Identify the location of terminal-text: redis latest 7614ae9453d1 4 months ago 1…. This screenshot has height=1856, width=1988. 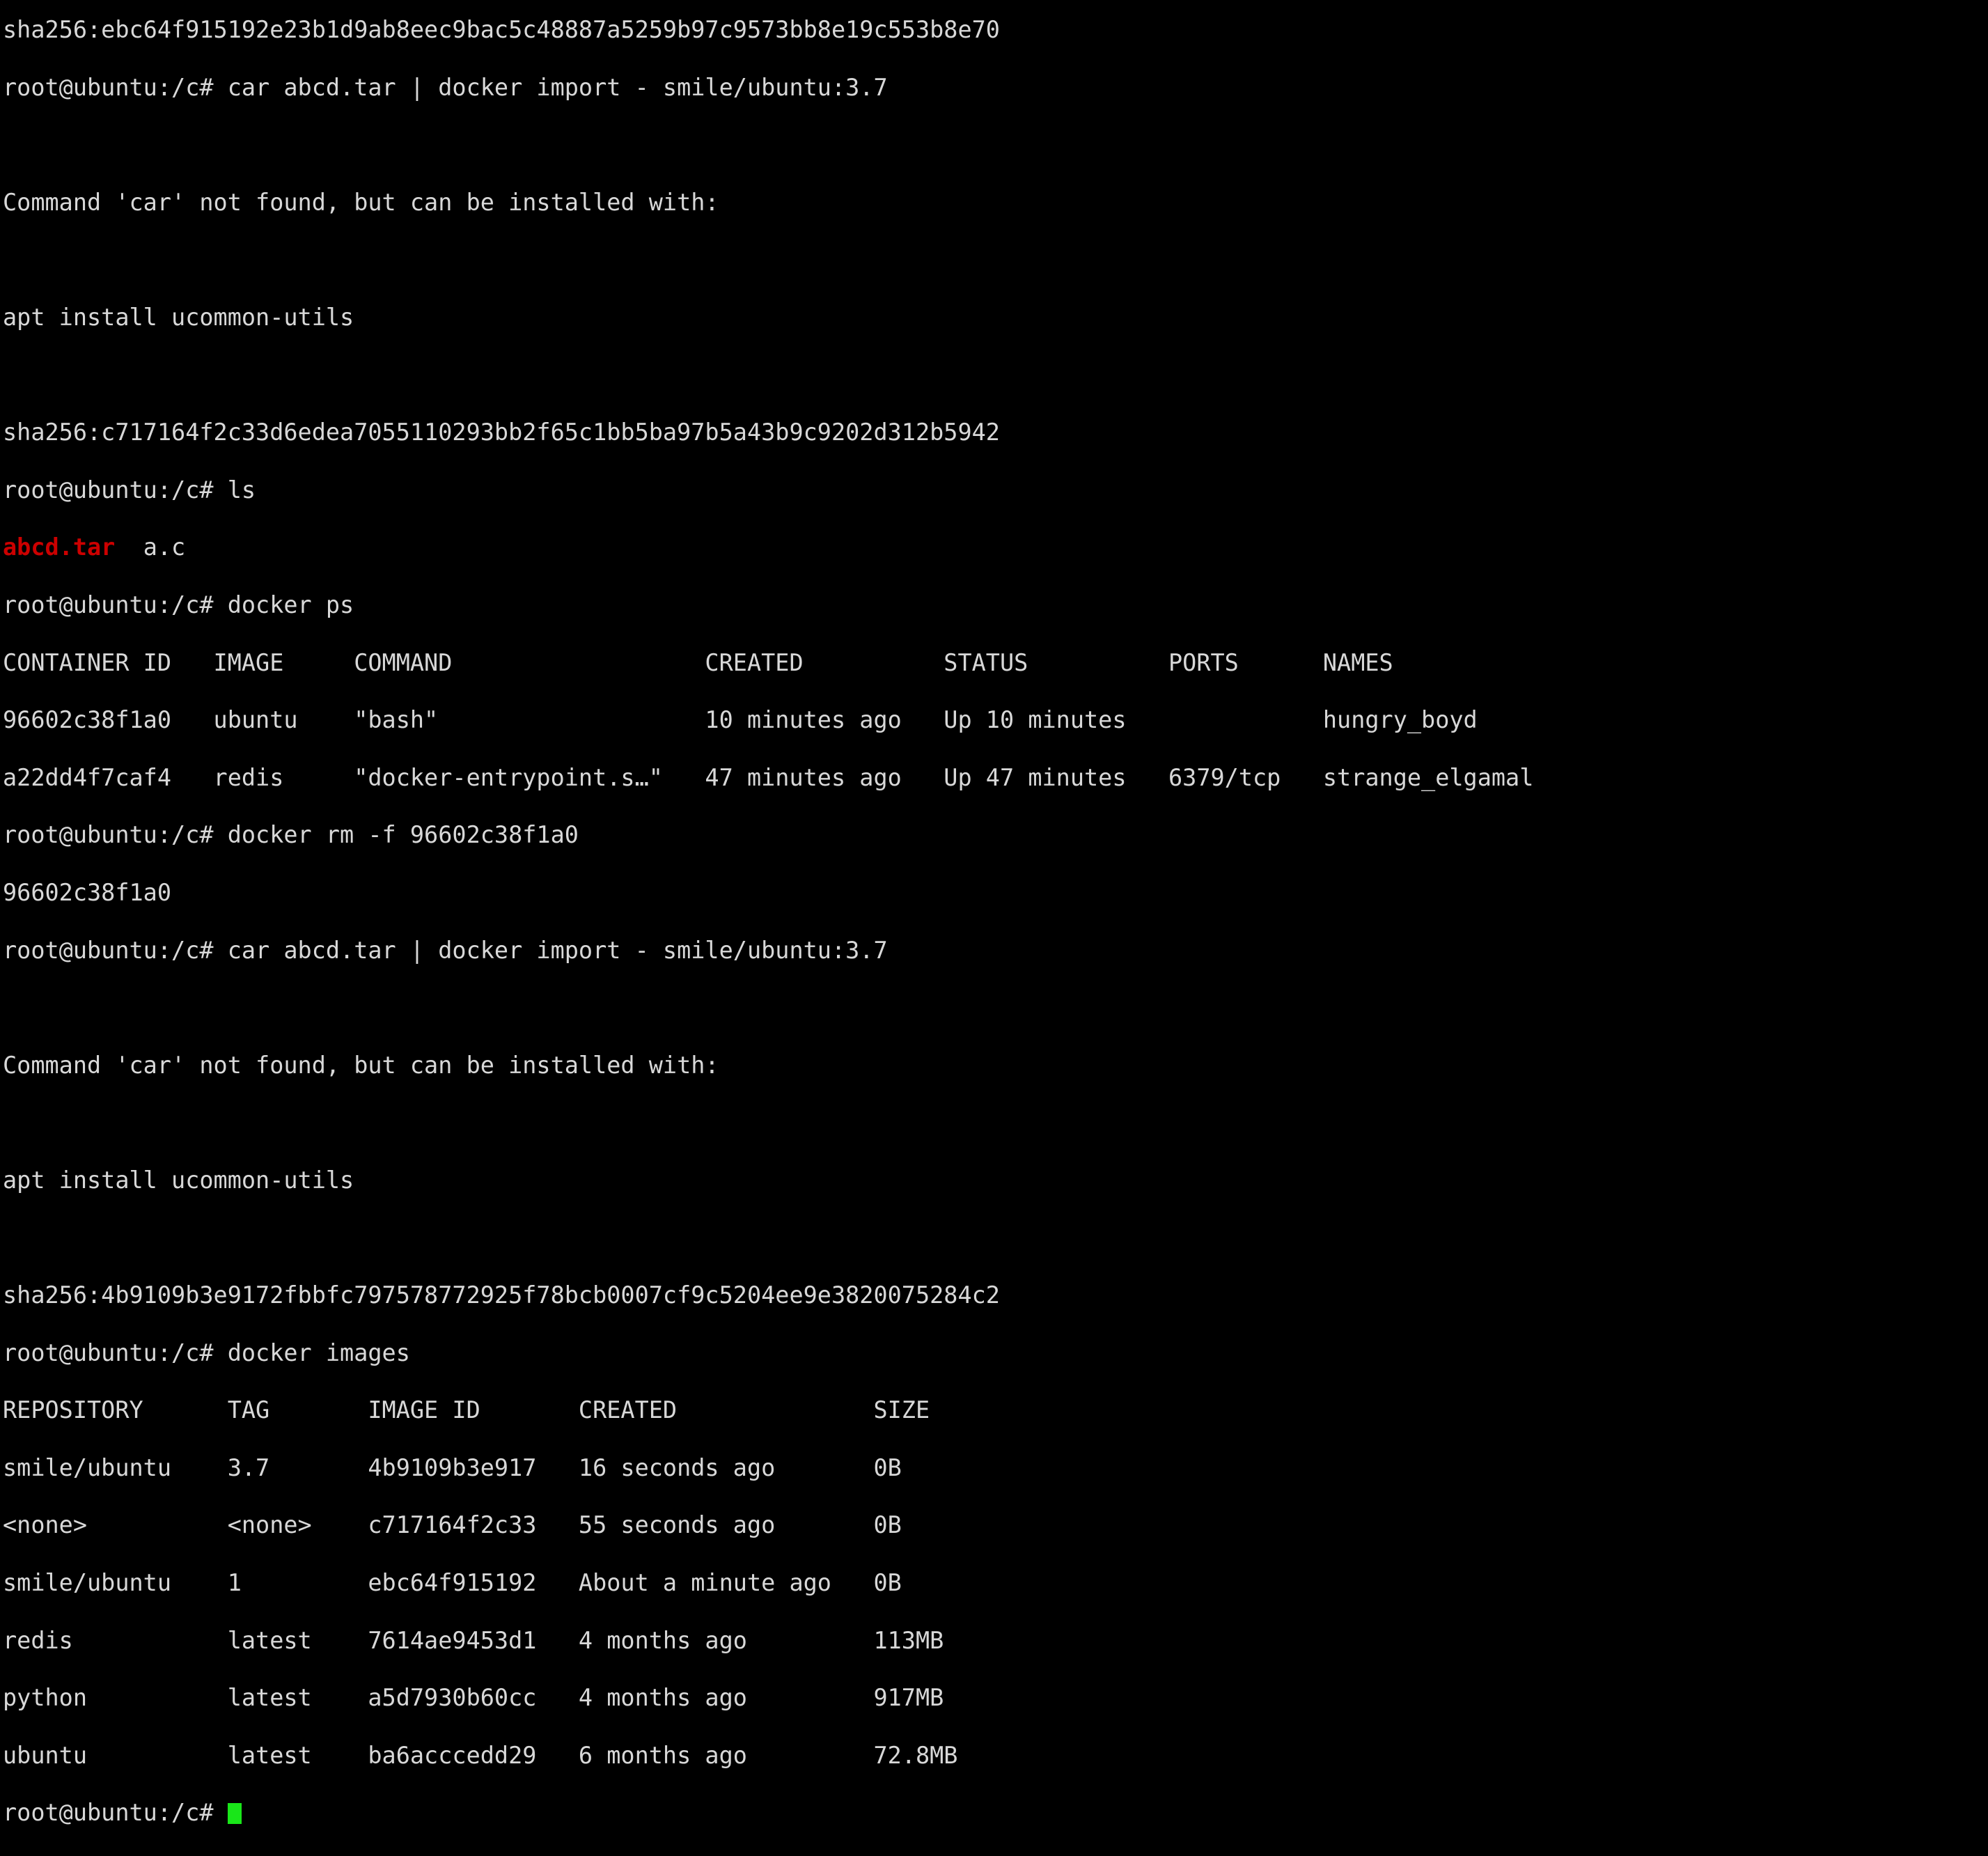
(474, 1640).